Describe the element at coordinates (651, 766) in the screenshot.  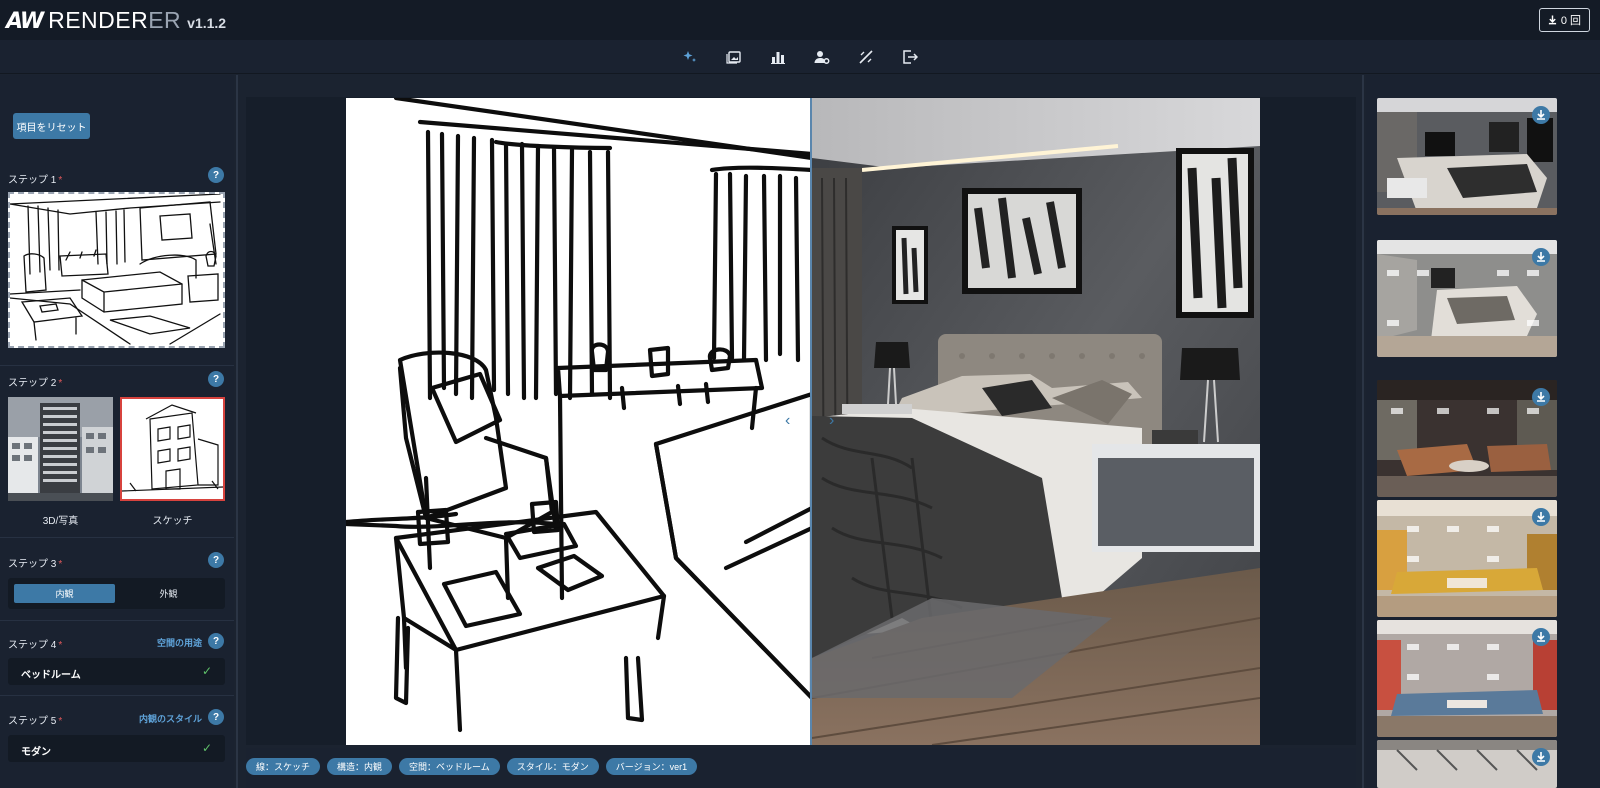
I see `tag-version: バージョン：ver1` at that location.